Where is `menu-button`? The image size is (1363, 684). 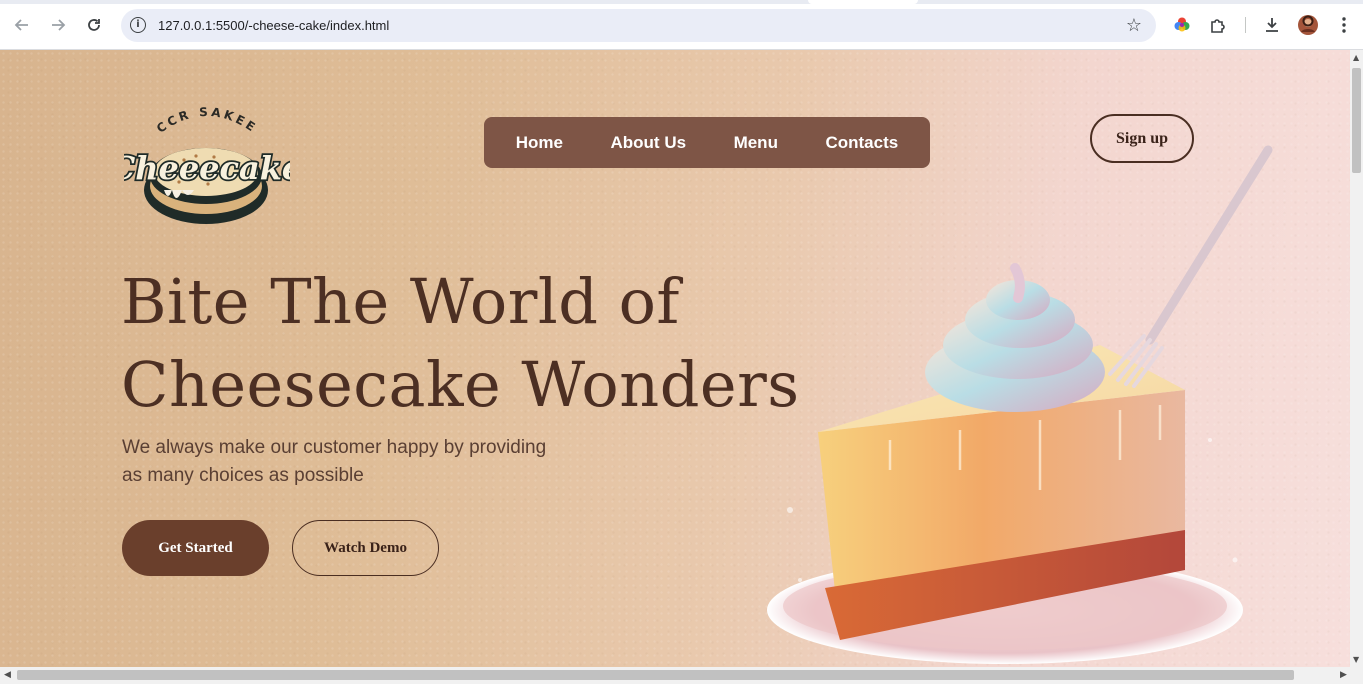
menu-button is located at coordinates (1344, 25).